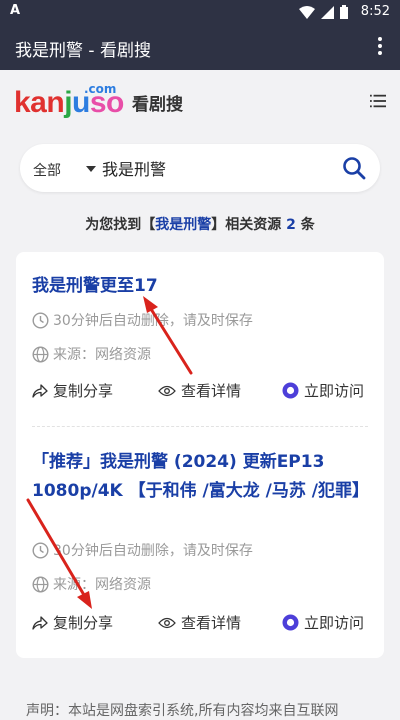 The width and height of the screenshot is (400, 720). What do you see at coordinates (200, 286) in the screenshot?
I see `result-title: 我是刑警更至17` at bounding box center [200, 286].